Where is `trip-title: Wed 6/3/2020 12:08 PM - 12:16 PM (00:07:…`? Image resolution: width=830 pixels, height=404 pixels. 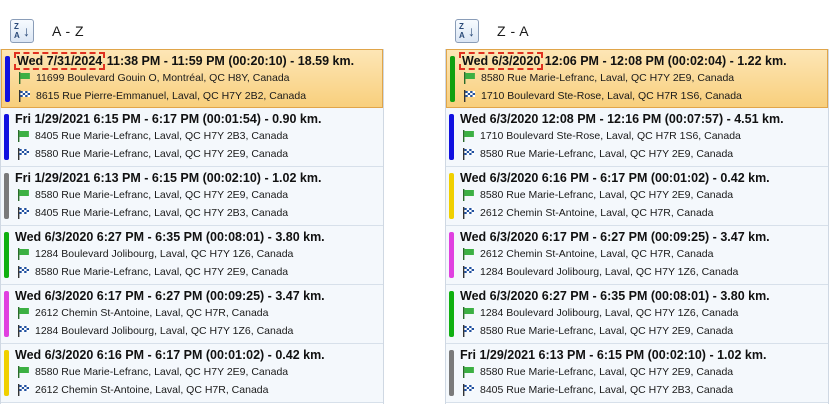 trip-title: Wed 6/3/2020 12:08 PM - 12:16 PM (00:07:… is located at coordinates (622, 119).